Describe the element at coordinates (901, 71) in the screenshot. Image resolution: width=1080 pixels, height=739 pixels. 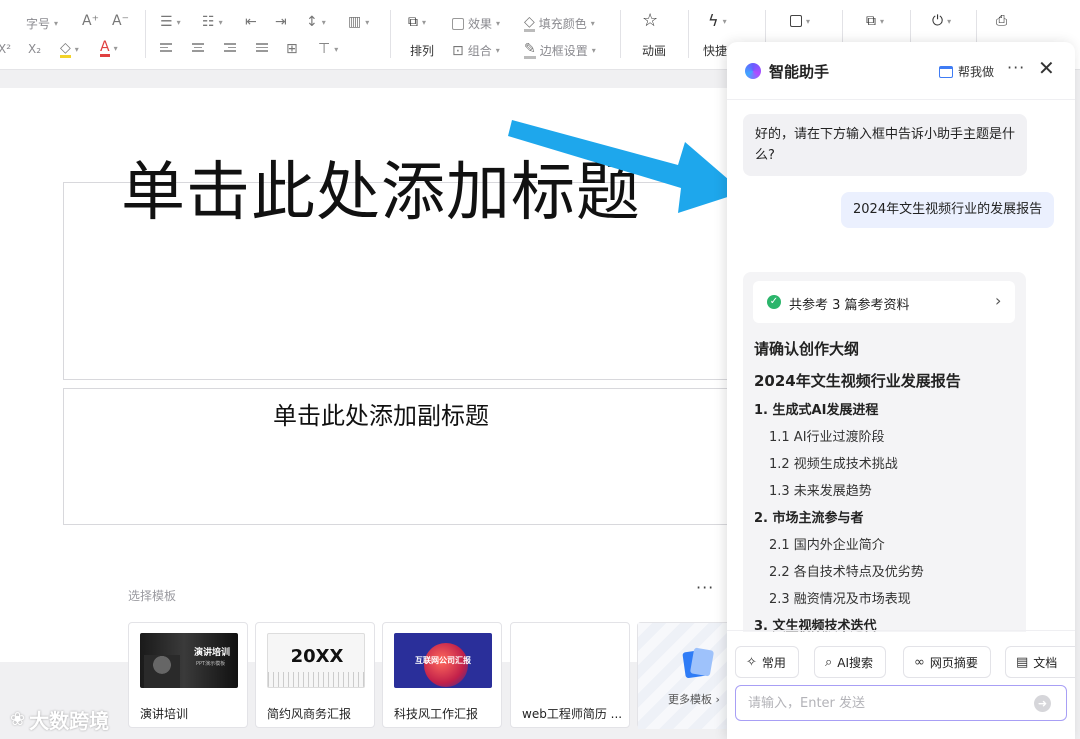
I see `assistant-header: 智能助手 帮我做 ··· ✕` at that location.